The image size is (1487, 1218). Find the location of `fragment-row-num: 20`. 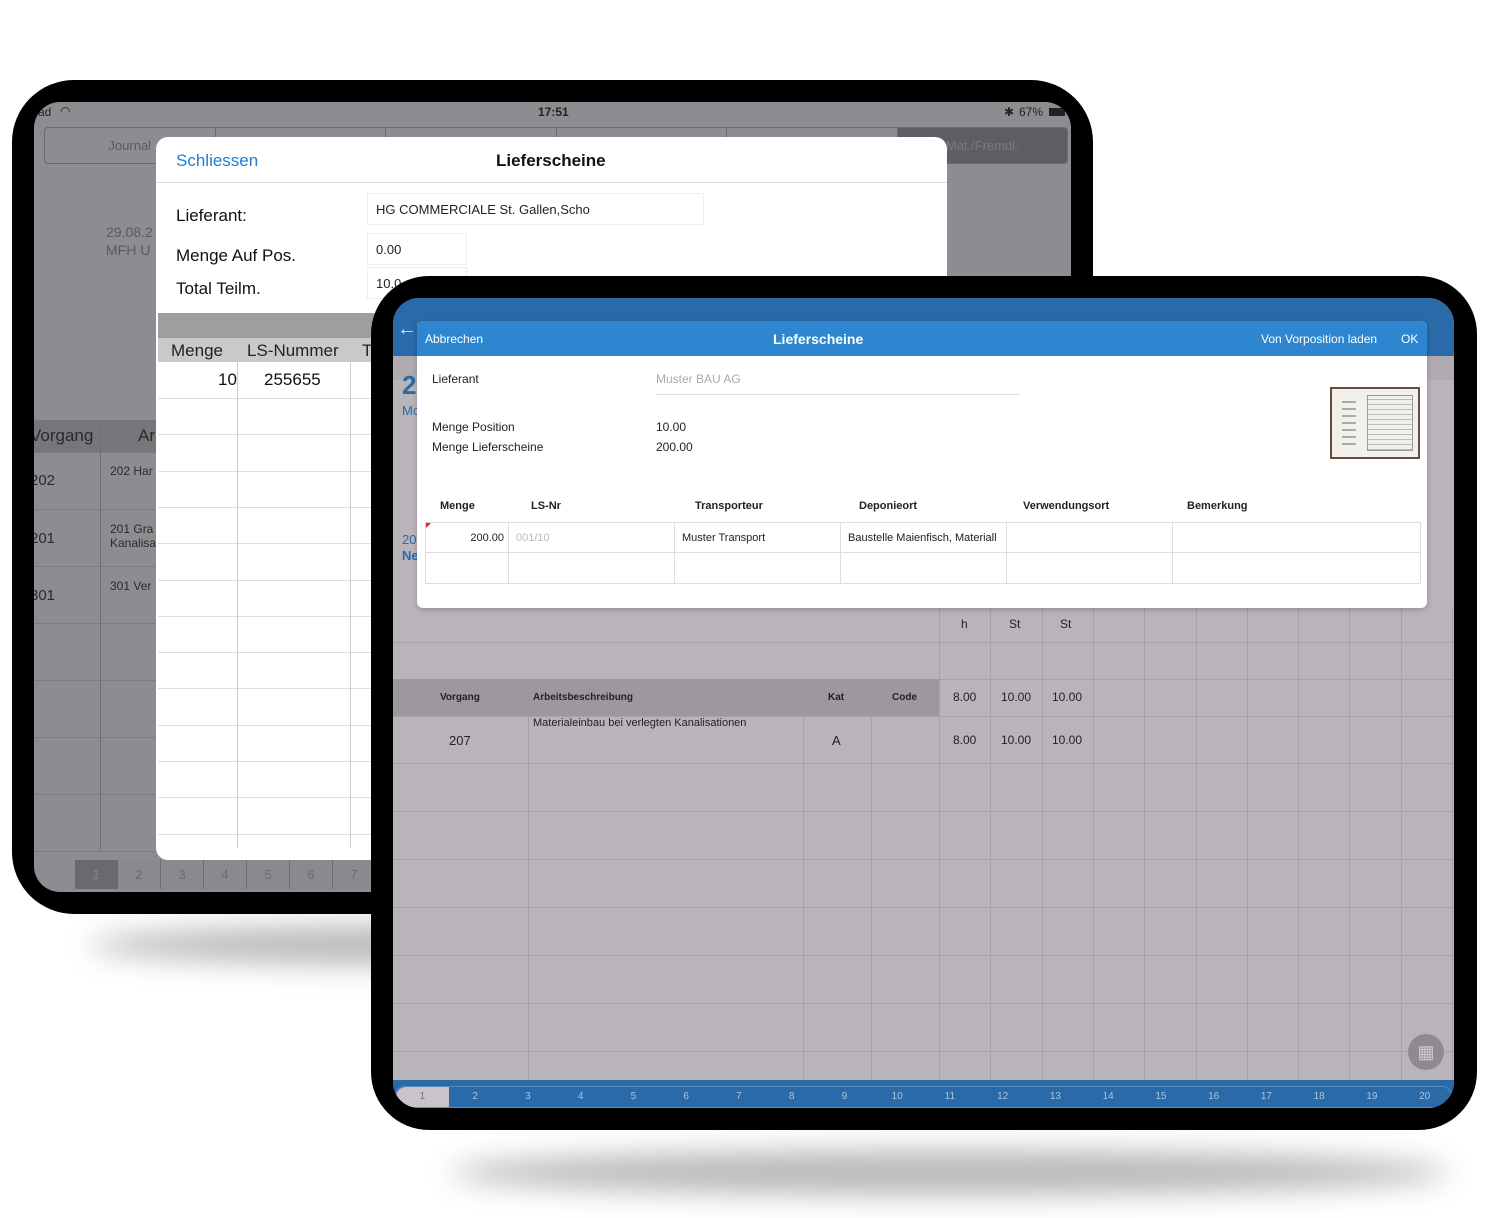

fragment-row-num: 20 is located at coordinates (409, 539).